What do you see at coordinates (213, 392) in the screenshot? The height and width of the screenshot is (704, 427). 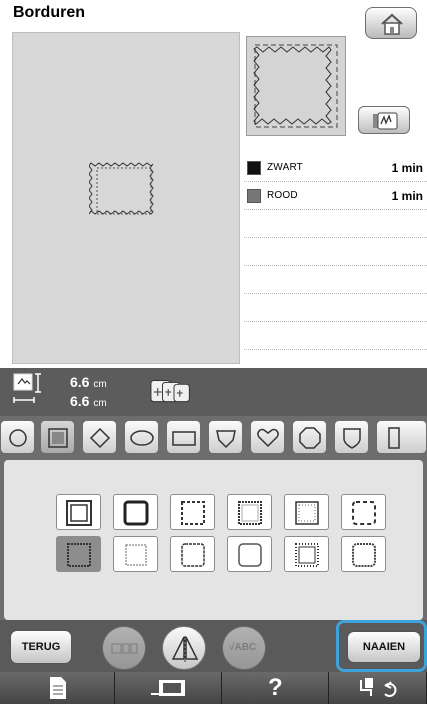 I see `size-display: 6.6 cm 6.6 cm` at bounding box center [213, 392].